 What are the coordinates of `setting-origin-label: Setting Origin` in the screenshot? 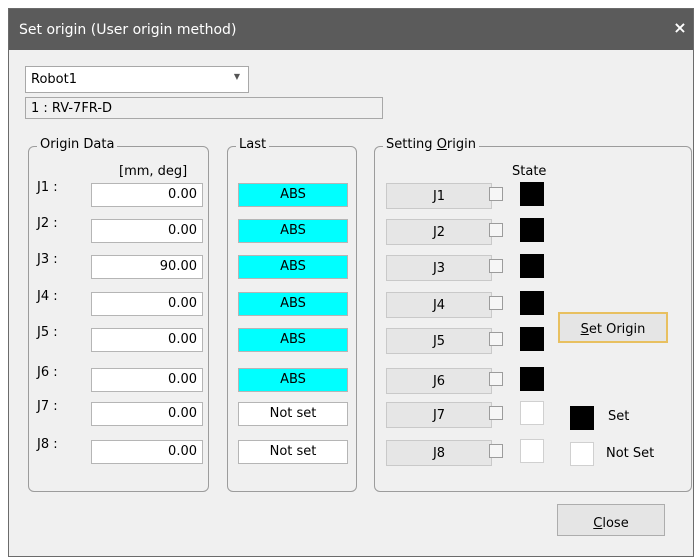 It's located at (431, 144).